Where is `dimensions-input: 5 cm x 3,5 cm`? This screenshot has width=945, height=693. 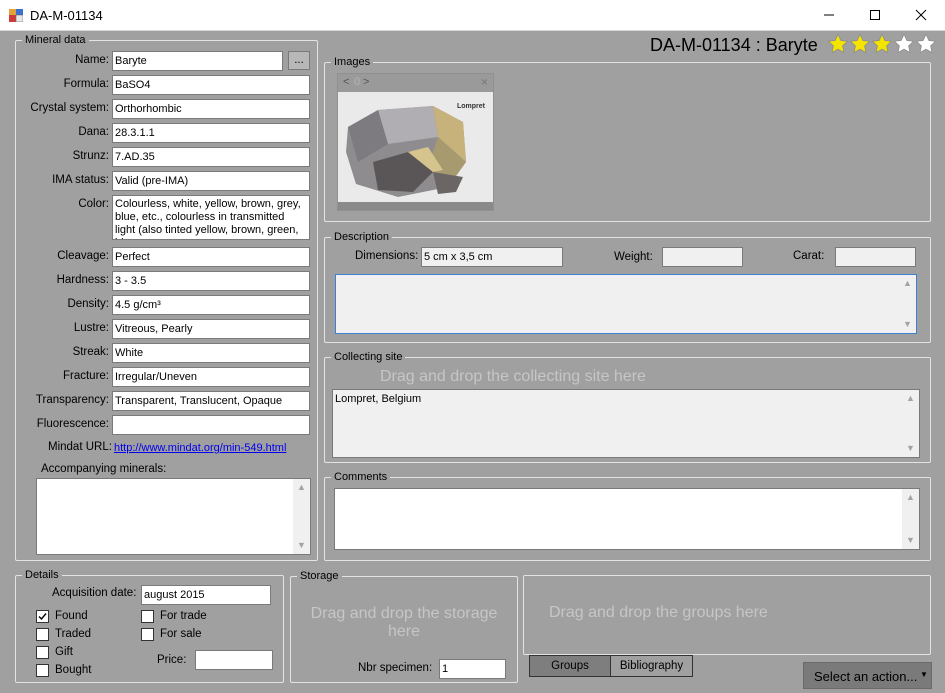 dimensions-input: 5 cm x 3,5 cm is located at coordinates (492, 257).